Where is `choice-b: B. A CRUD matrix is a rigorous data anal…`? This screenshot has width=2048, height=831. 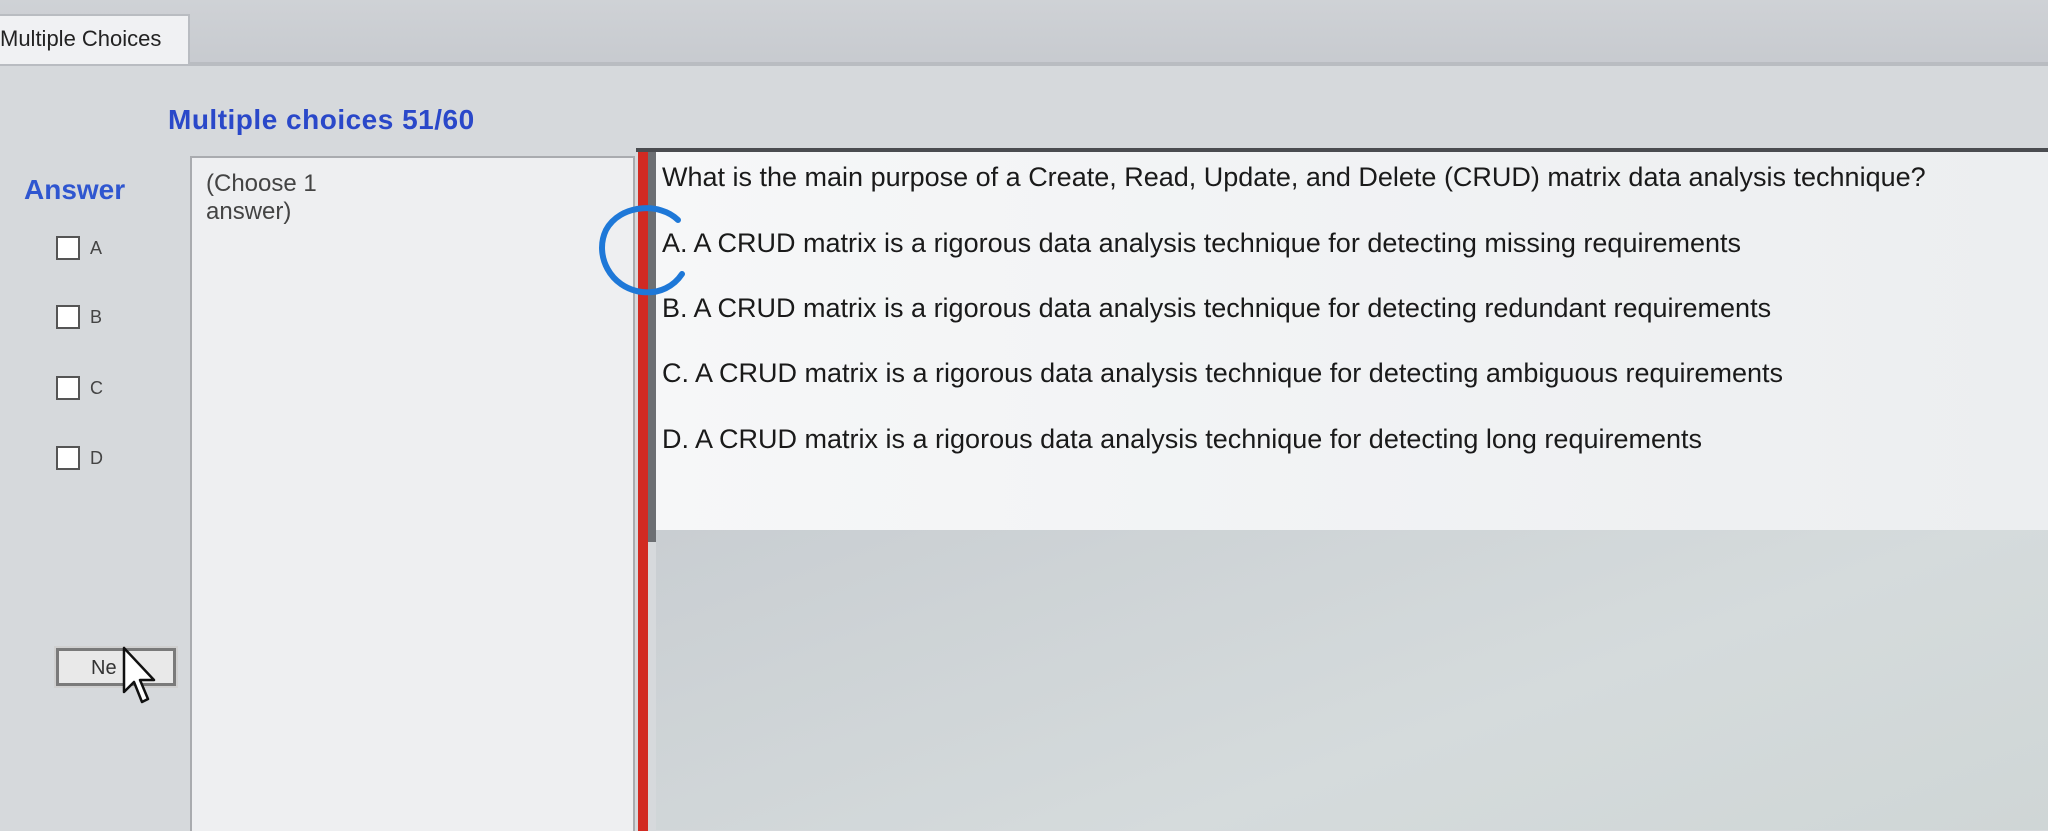 choice-b: B. A CRUD matrix is a rigorous data anal… is located at coordinates (1216, 308).